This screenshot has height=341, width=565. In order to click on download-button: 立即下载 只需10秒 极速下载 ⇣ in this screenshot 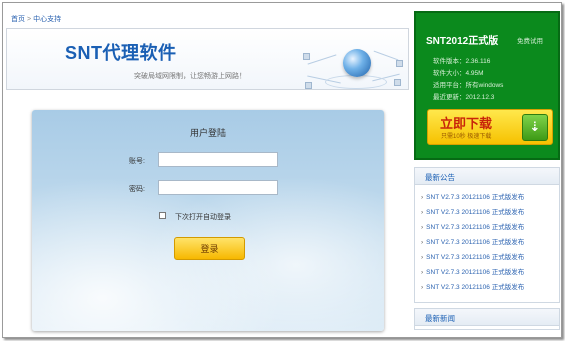, I will do `click(490, 127)`.